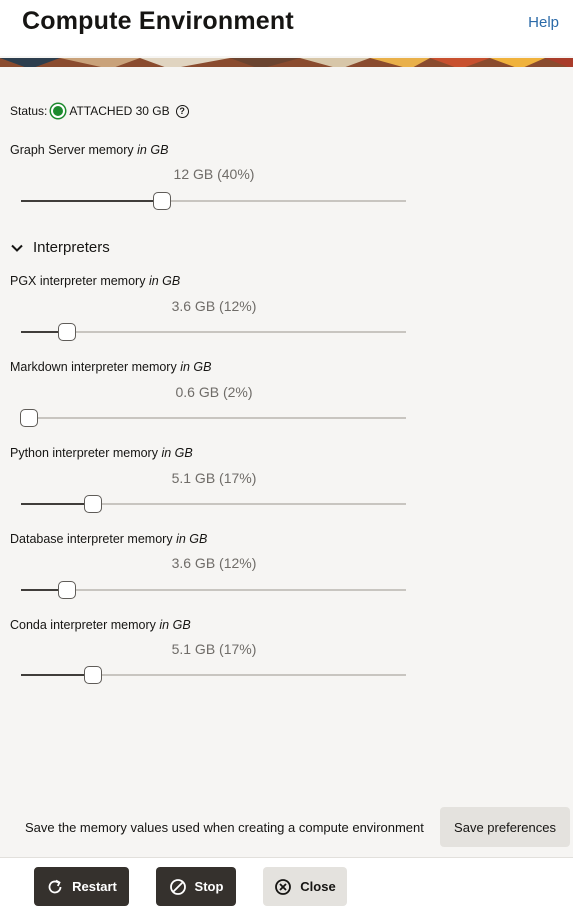 This screenshot has width=573, height=911. What do you see at coordinates (214, 392) in the screenshot?
I see `markdown-memory-value: 0.6 GB (2%)` at bounding box center [214, 392].